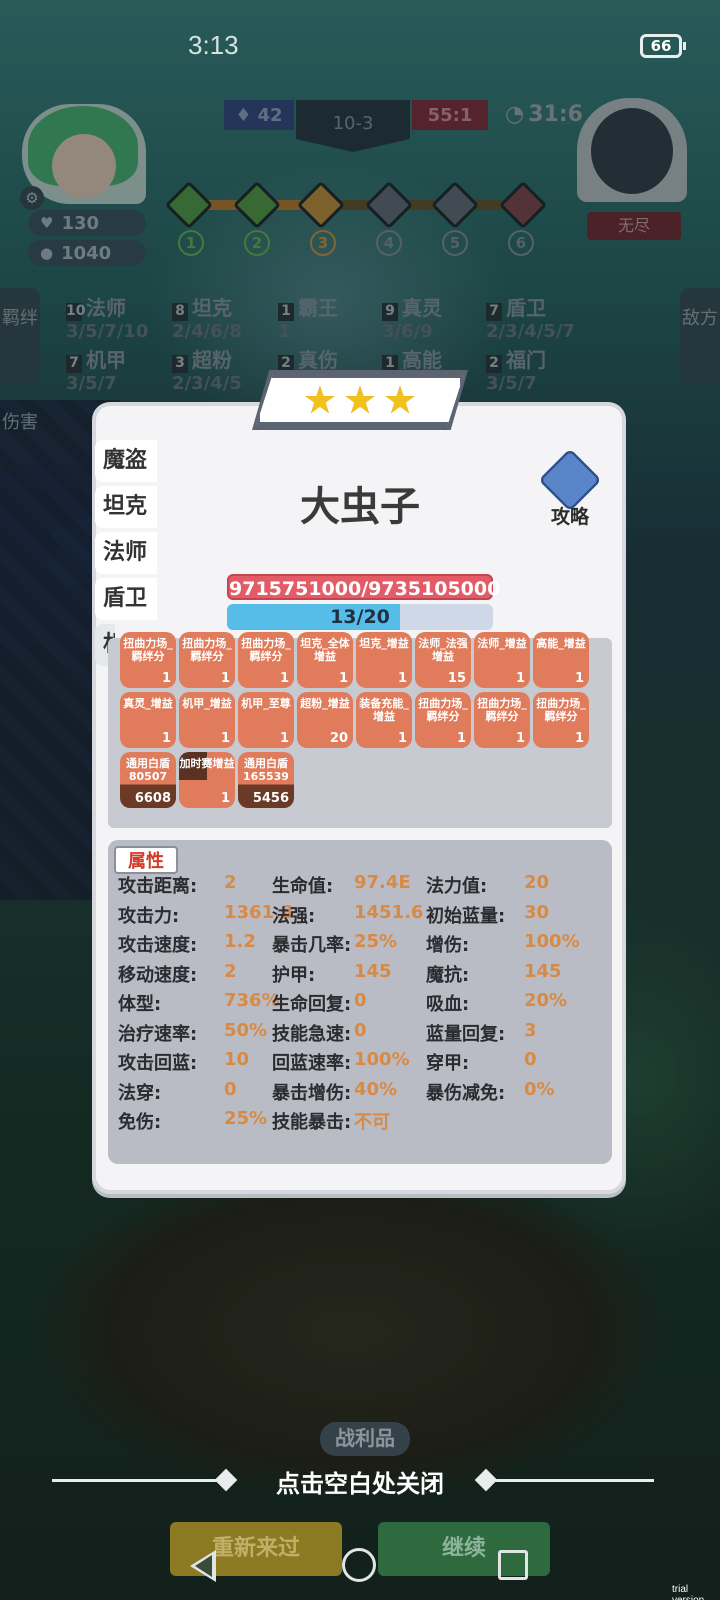 Image resolution: width=720 pixels, height=1600 pixels. Describe the element at coordinates (177, 885) in the screenshot. I see `attribute-row: 攻击距离: 2` at that location.